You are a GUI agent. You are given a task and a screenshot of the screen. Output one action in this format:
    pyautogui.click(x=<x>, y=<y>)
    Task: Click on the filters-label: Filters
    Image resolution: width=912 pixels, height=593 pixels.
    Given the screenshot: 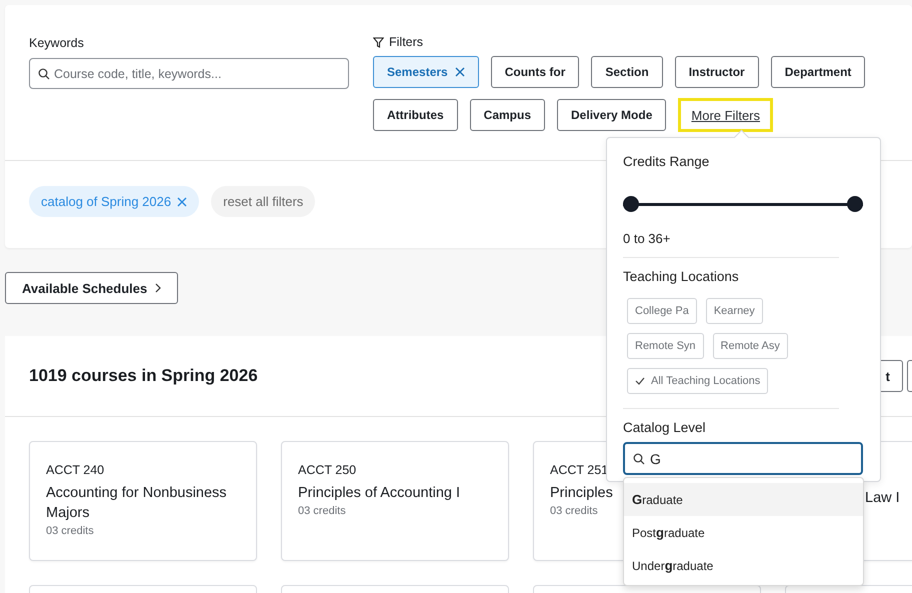 What is the action you would take?
    pyautogui.click(x=406, y=42)
    